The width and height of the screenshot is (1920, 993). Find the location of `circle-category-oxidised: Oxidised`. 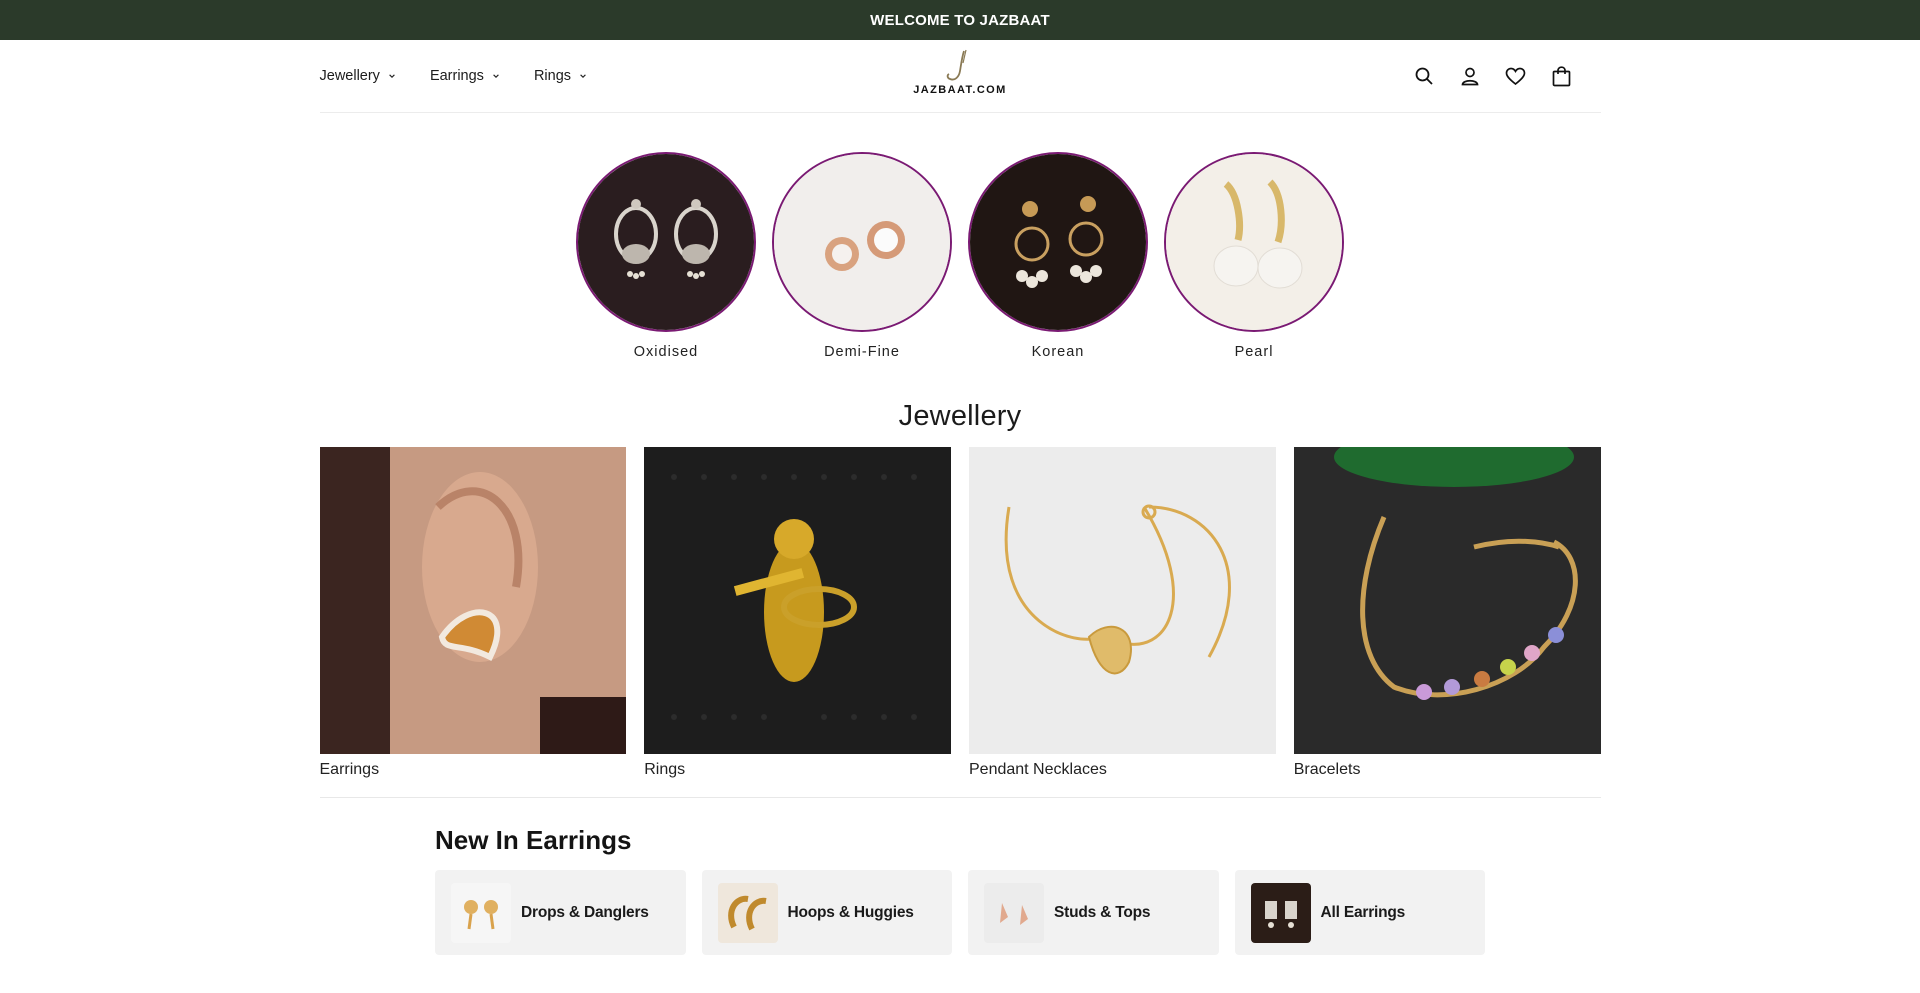

circle-category-oxidised: Oxidised is located at coordinates (666, 256).